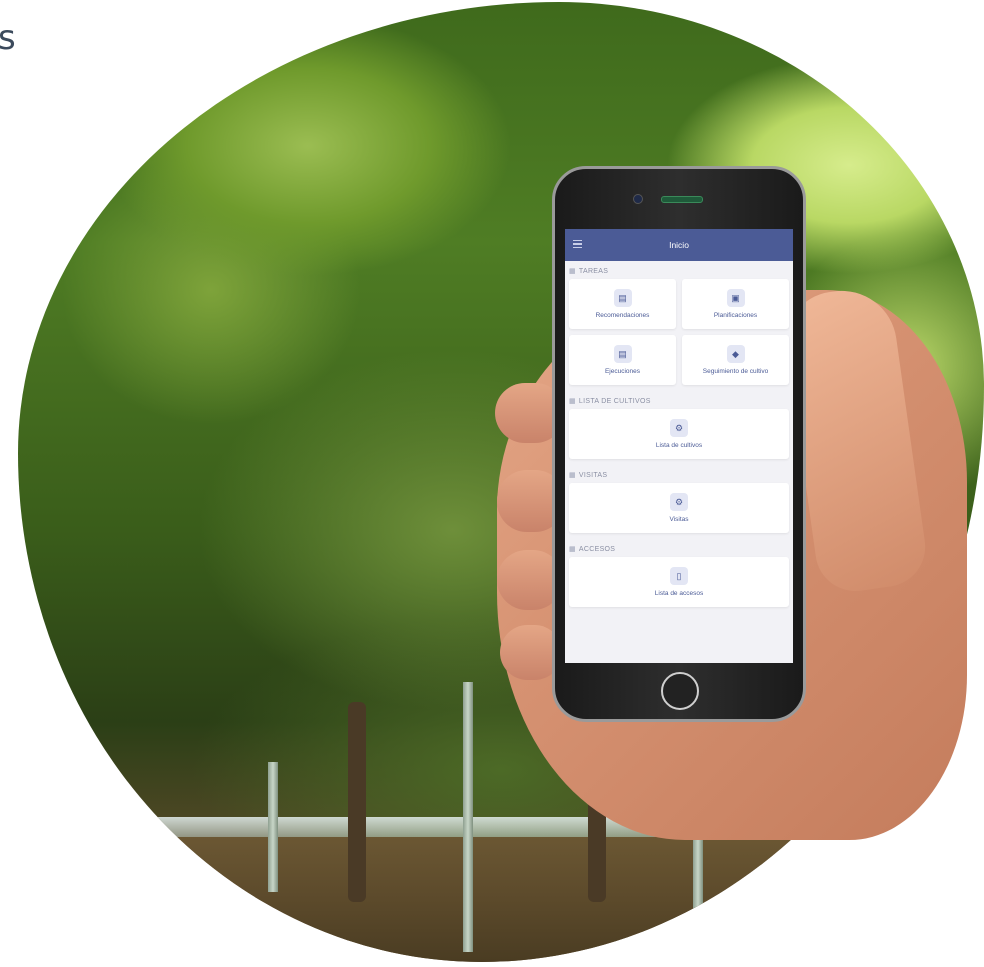  What do you see at coordinates (622, 315) in the screenshot?
I see `tile-label: Recomendaciones` at bounding box center [622, 315].